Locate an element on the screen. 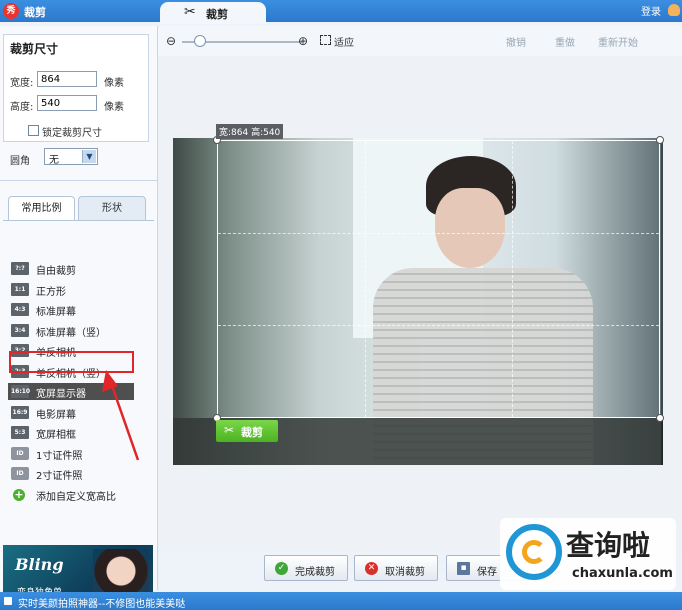  watermark-domain: chaxunla.com is located at coordinates (622, 573).